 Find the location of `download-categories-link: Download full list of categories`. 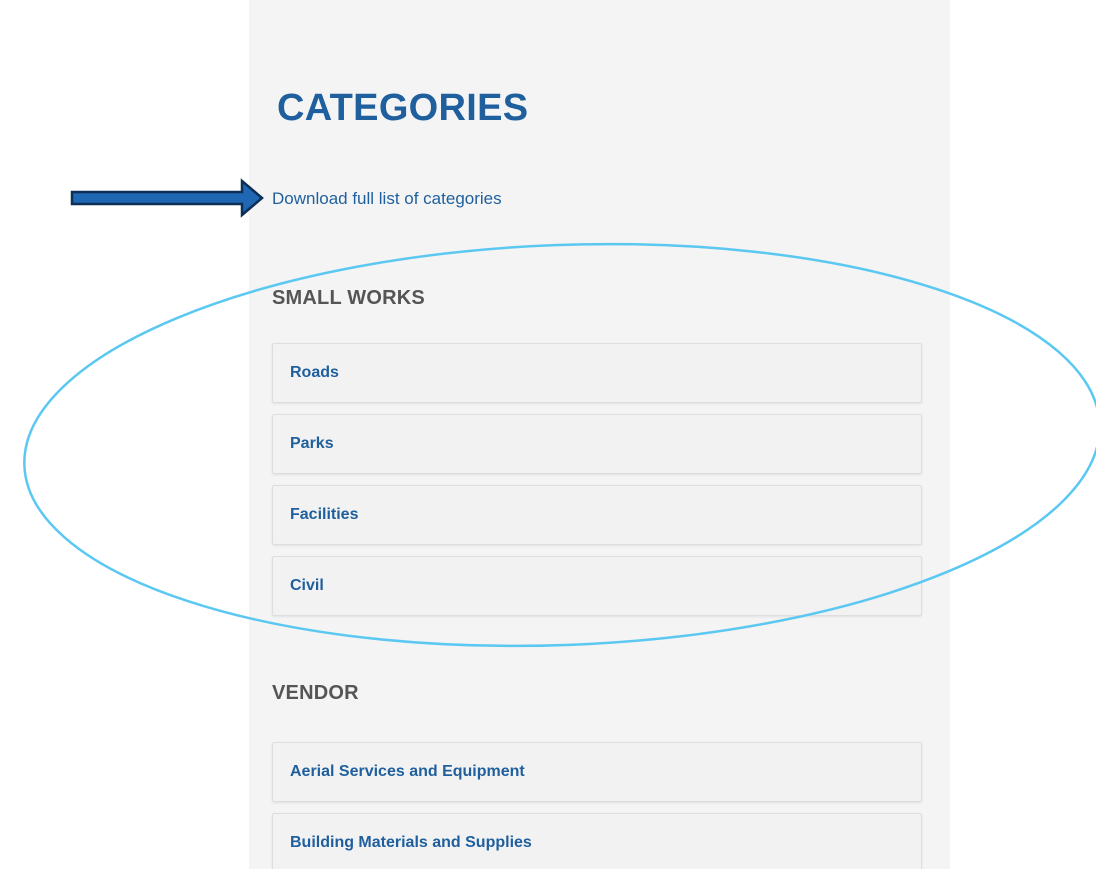

download-categories-link: Download full list of categories is located at coordinates (387, 199).